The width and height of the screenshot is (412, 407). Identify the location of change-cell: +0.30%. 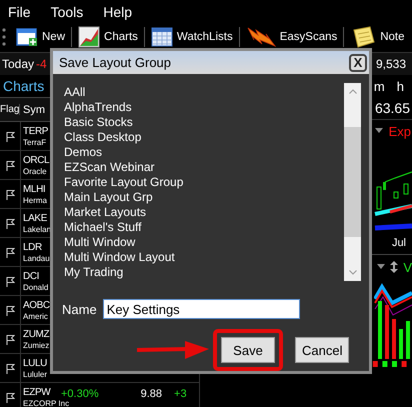
(80, 394).